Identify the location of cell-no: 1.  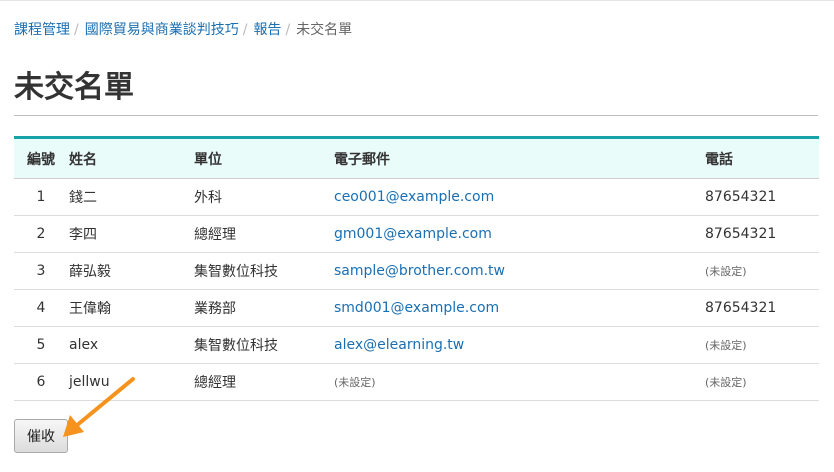
(41, 197).